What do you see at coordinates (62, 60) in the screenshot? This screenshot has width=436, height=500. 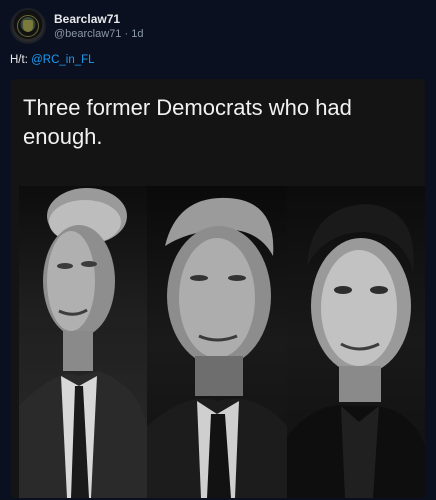 I see `mention-link: @RC_in_FL` at bounding box center [62, 60].